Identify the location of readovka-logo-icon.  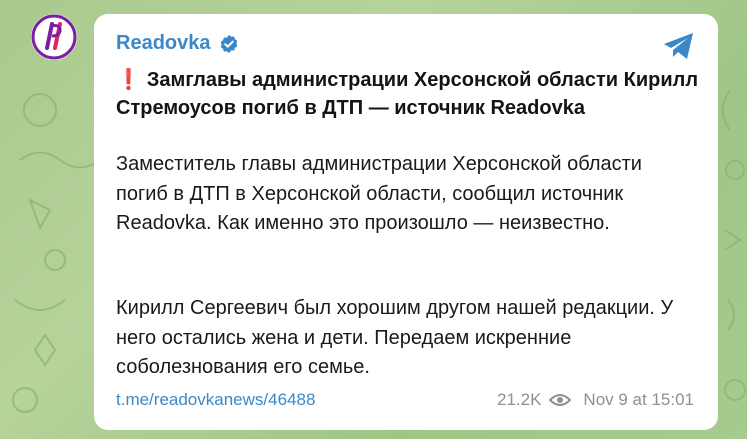
(54, 37).